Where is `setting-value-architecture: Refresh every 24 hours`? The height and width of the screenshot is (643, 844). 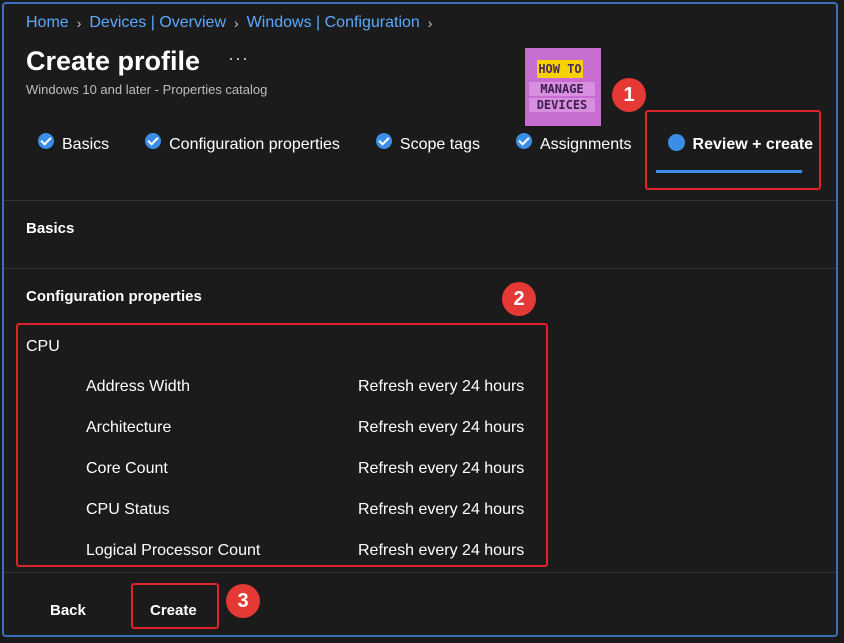 setting-value-architecture: Refresh every 24 hours is located at coordinates (441, 427).